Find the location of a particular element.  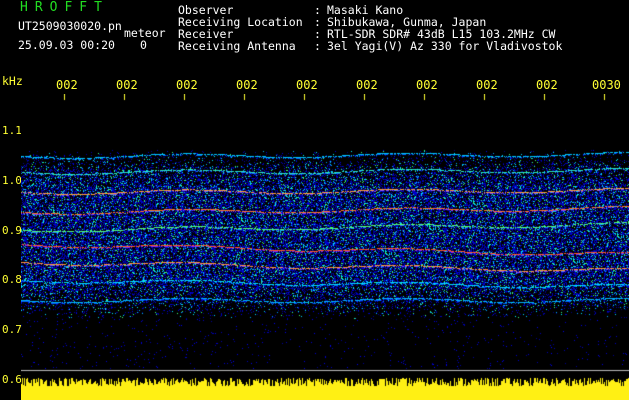

antenna-value: 3el Yagi(V) Az 330 for Vladivostok is located at coordinates (445, 46).